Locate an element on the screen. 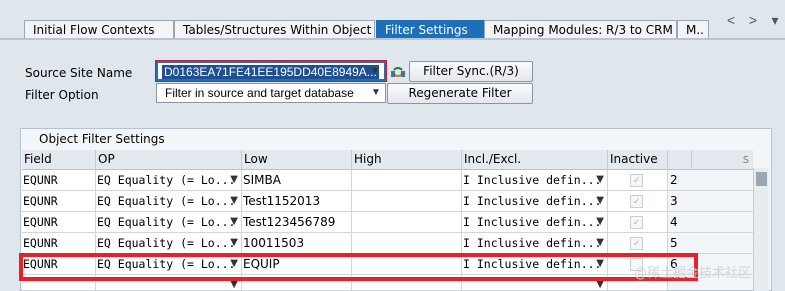  col-header-incl-excl: Incl./Excl. is located at coordinates (535, 160).